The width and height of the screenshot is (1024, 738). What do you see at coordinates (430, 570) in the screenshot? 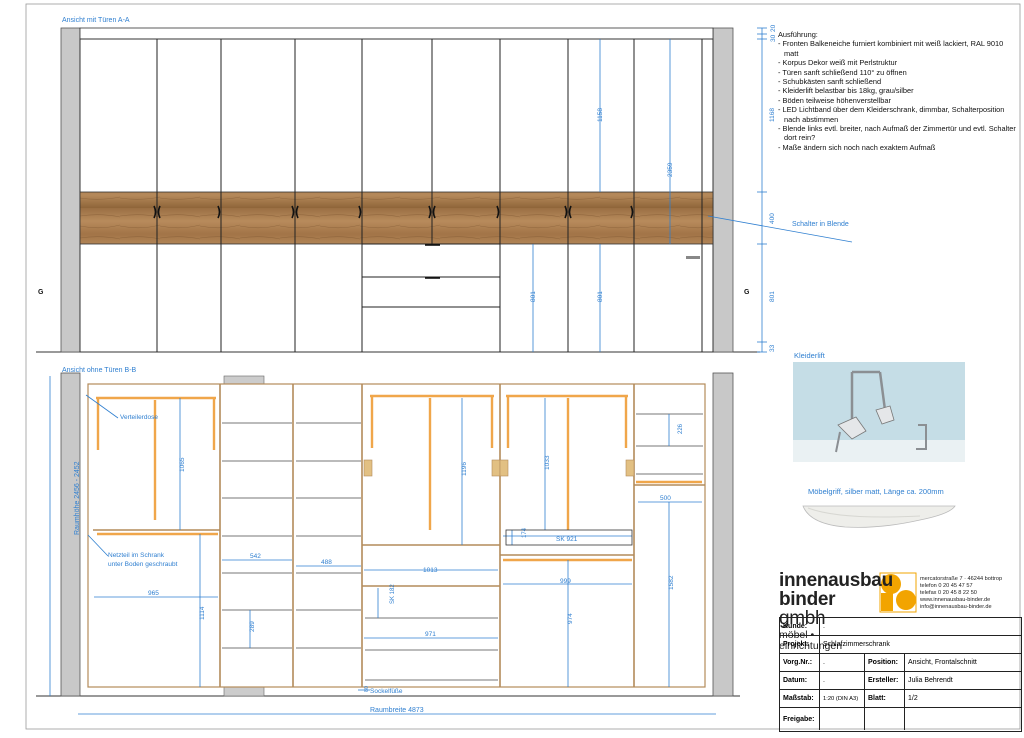
I see `dim-1013: 1013` at bounding box center [430, 570].